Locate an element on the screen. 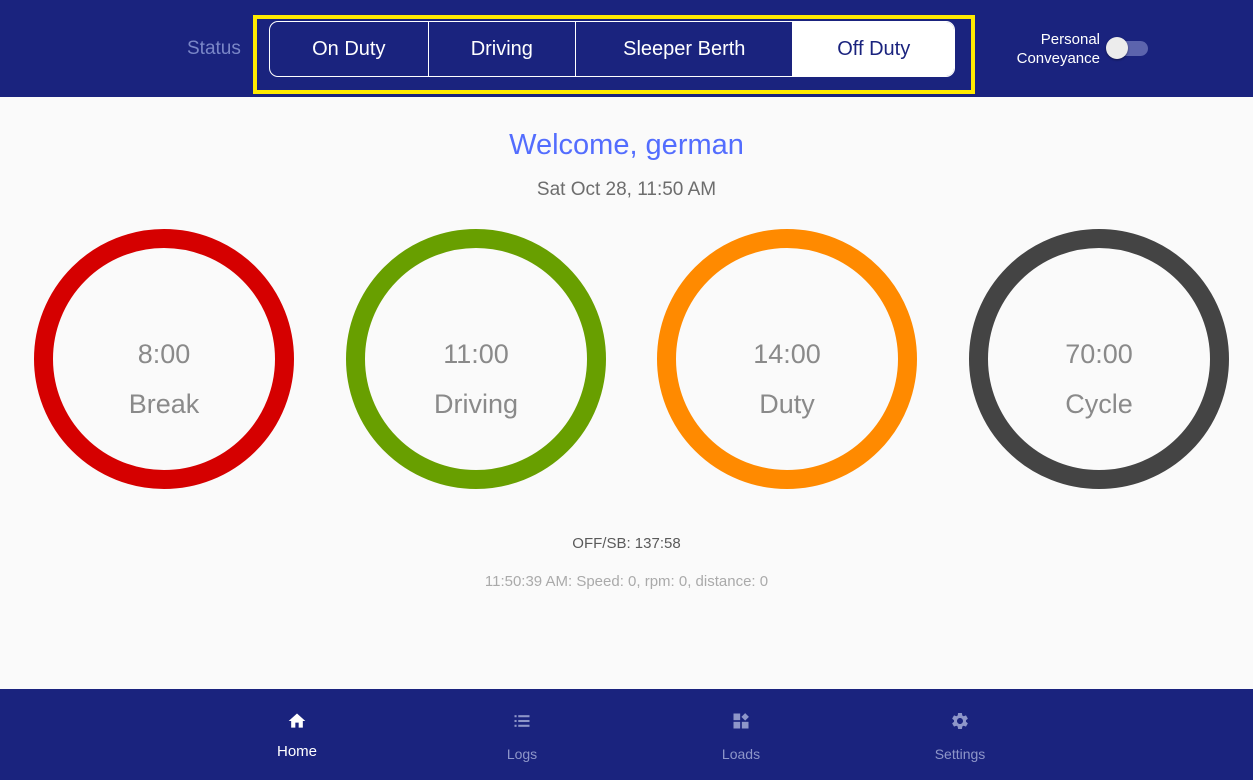 The image size is (1253, 780). gear-icon is located at coordinates (960, 721).